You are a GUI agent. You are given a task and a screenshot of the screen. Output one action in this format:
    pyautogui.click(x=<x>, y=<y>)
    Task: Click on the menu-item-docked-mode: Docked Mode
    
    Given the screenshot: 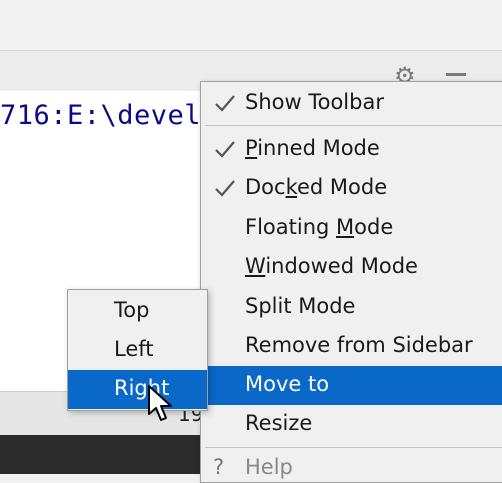 What is the action you would take?
    pyautogui.click(x=351, y=188)
    